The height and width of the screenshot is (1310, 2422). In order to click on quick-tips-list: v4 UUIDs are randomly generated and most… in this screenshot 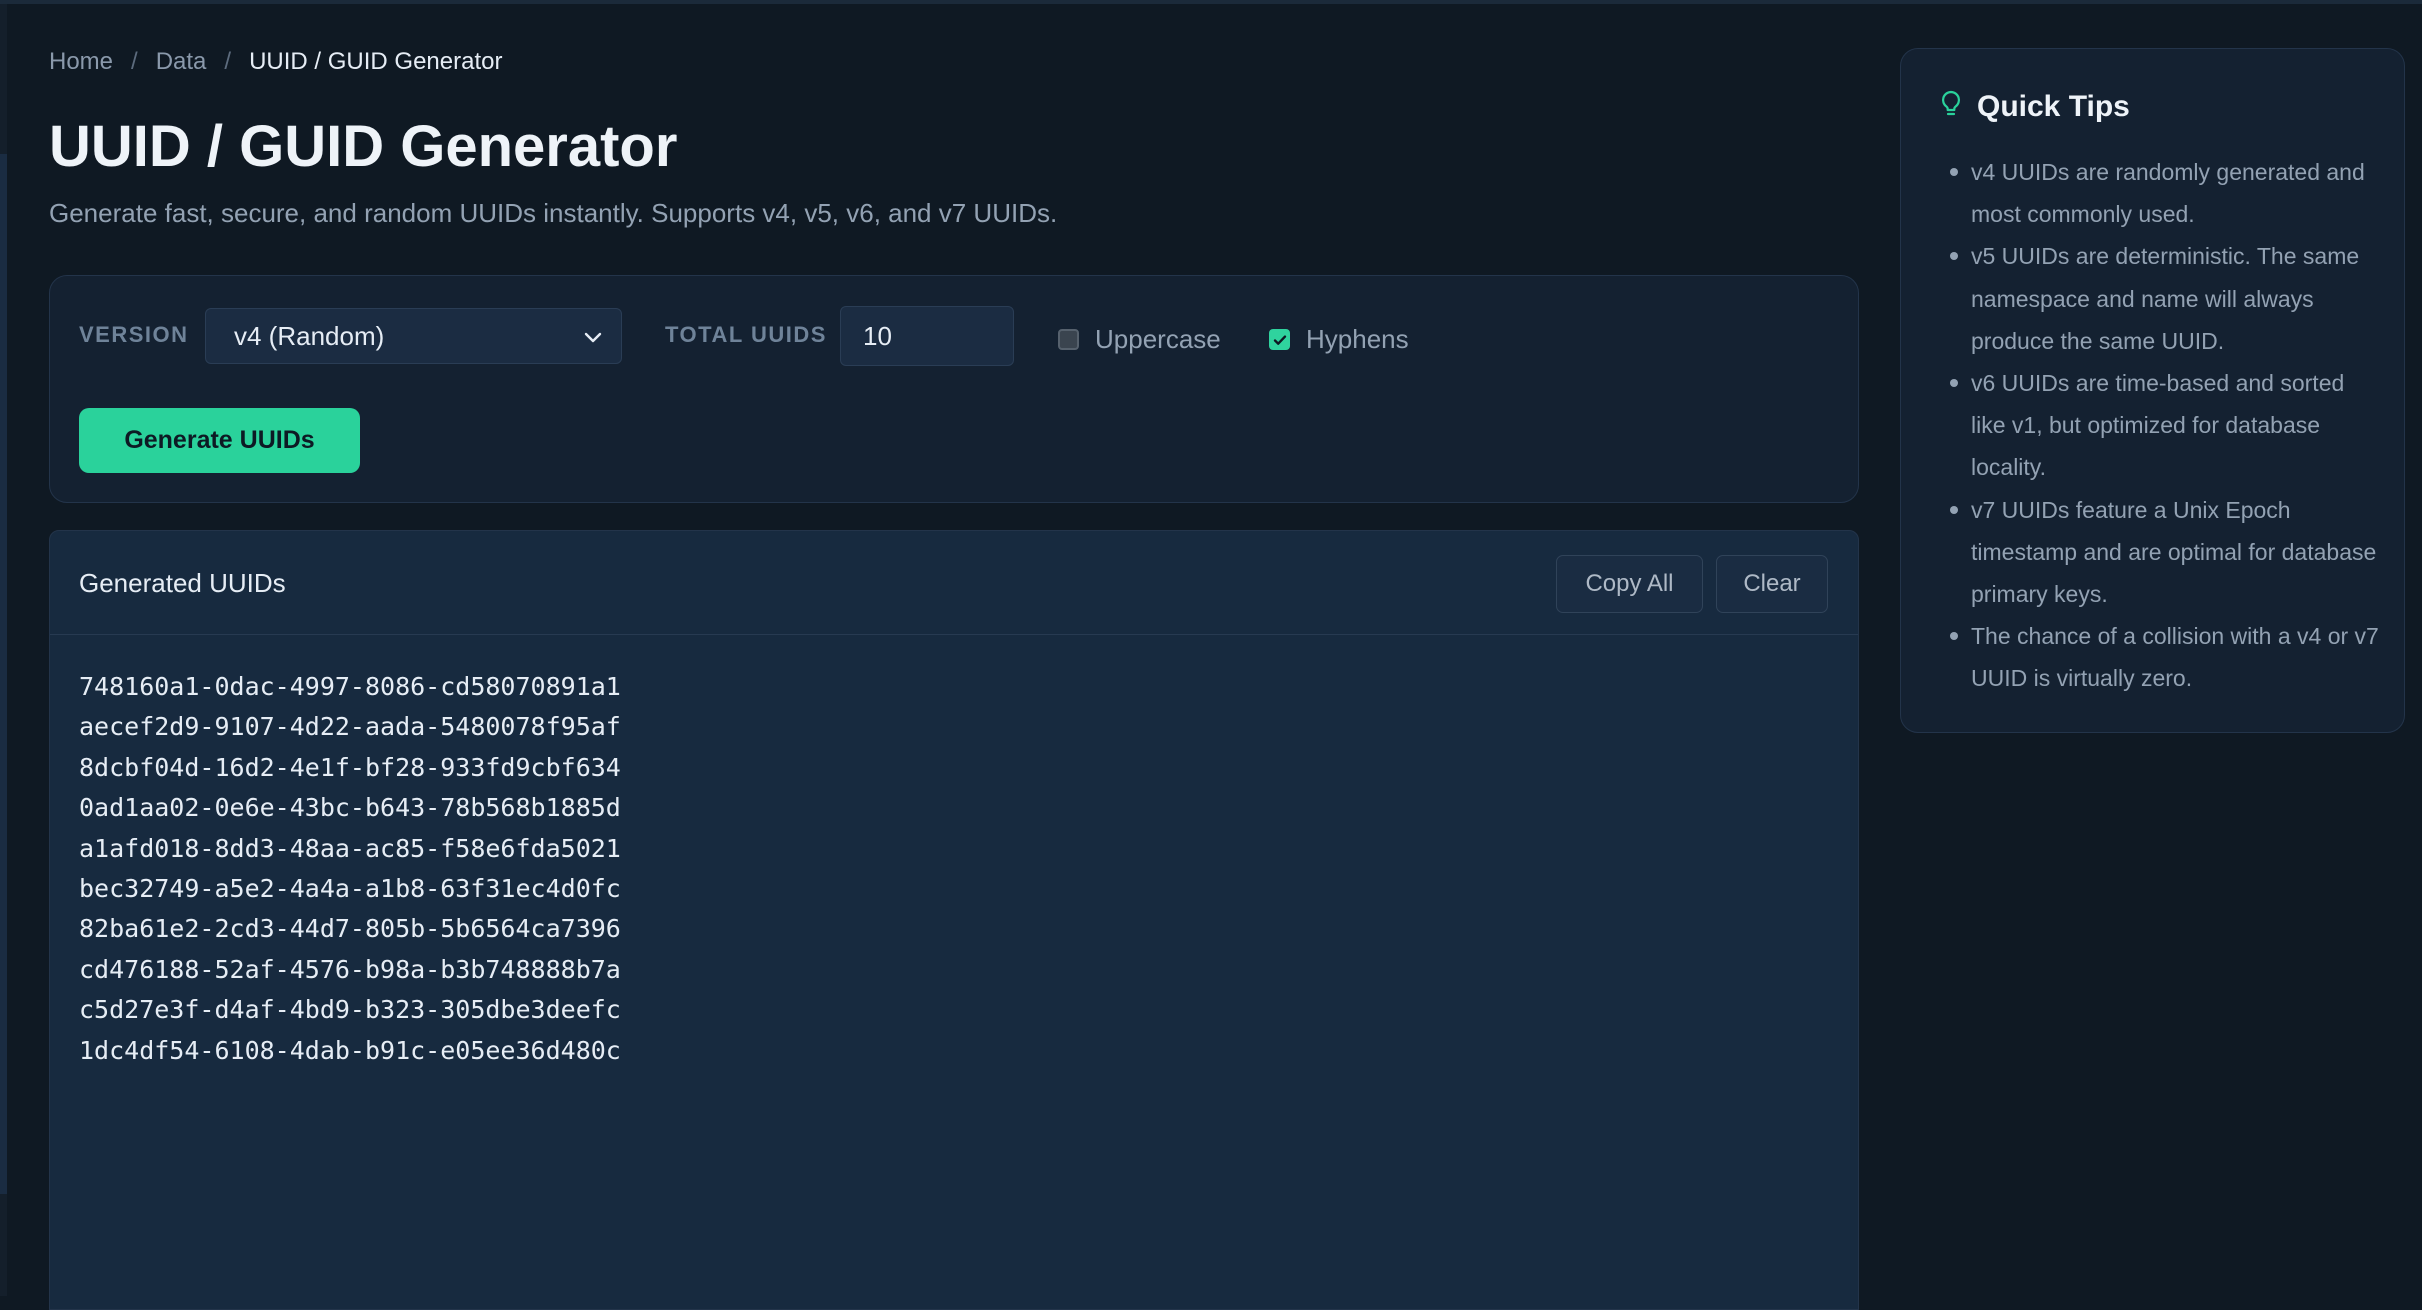, I will do `click(2154, 425)`.